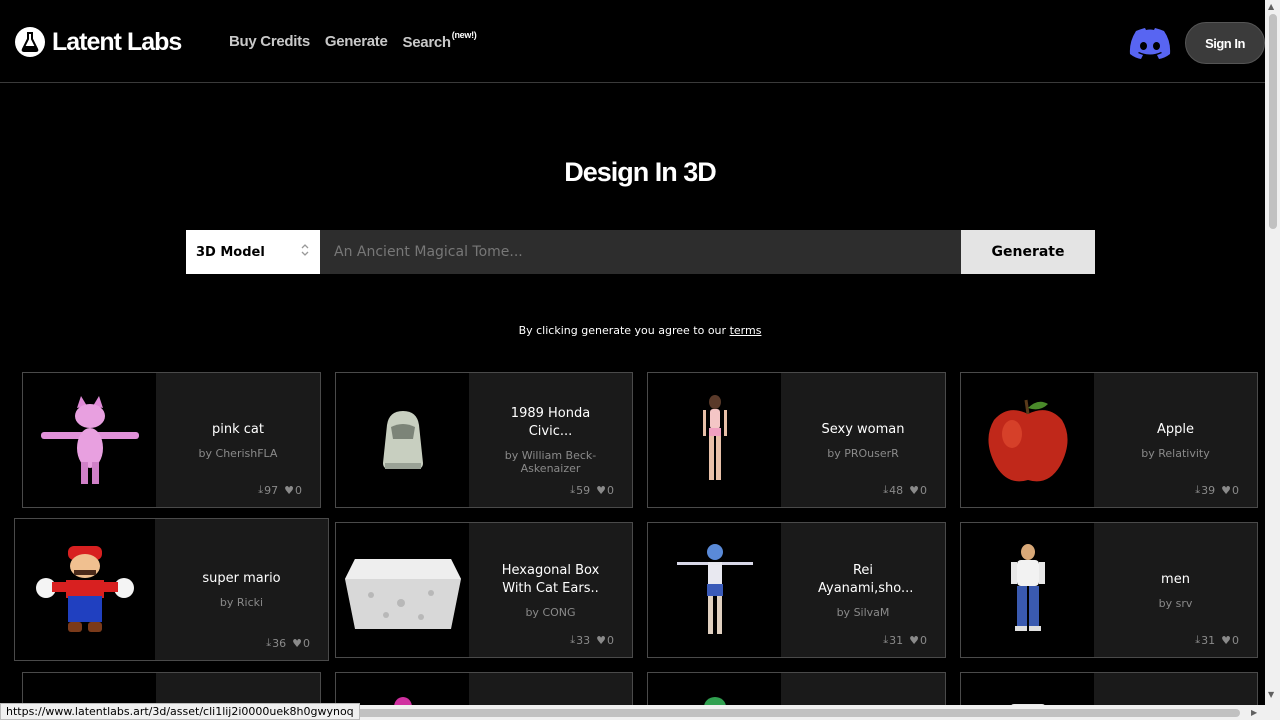 This screenshot has width=1280, height=720. I want to click on model-card-info: men by srv ⤓ 31 ♥ 0, so click(1175, 590).